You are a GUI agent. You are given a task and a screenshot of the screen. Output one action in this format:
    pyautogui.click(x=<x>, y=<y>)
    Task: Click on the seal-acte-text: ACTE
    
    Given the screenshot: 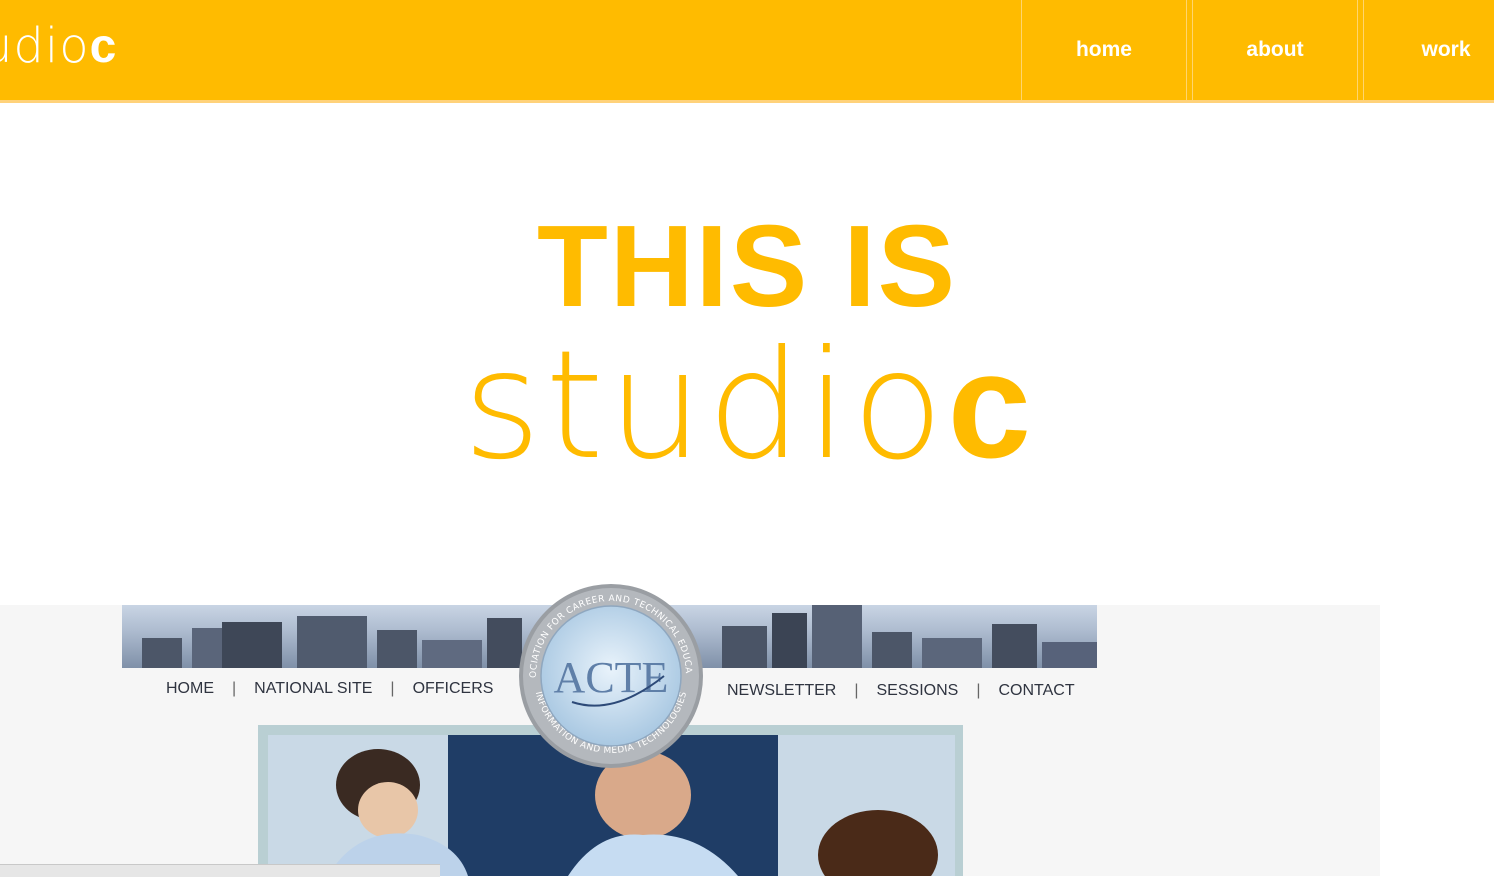 What is the action you would take?
    pyautogui.click(x=611, y=677)
    